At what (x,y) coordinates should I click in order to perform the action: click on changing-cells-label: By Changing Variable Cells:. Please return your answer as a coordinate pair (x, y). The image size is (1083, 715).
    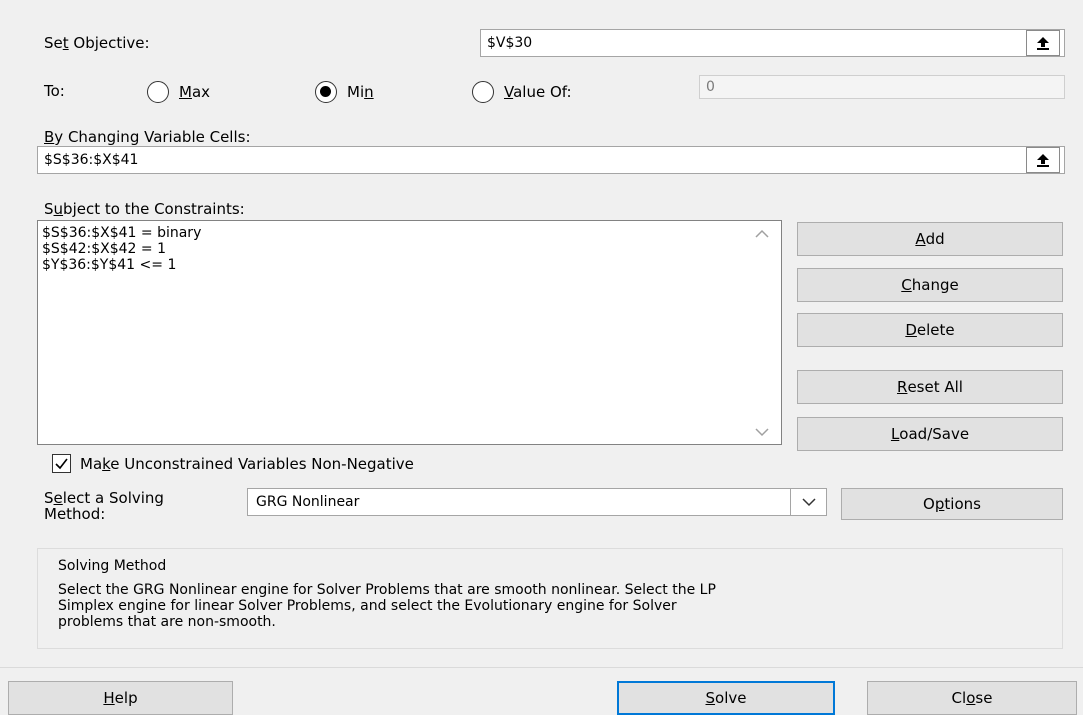
    Looking at the image, I should click on (147, 137).